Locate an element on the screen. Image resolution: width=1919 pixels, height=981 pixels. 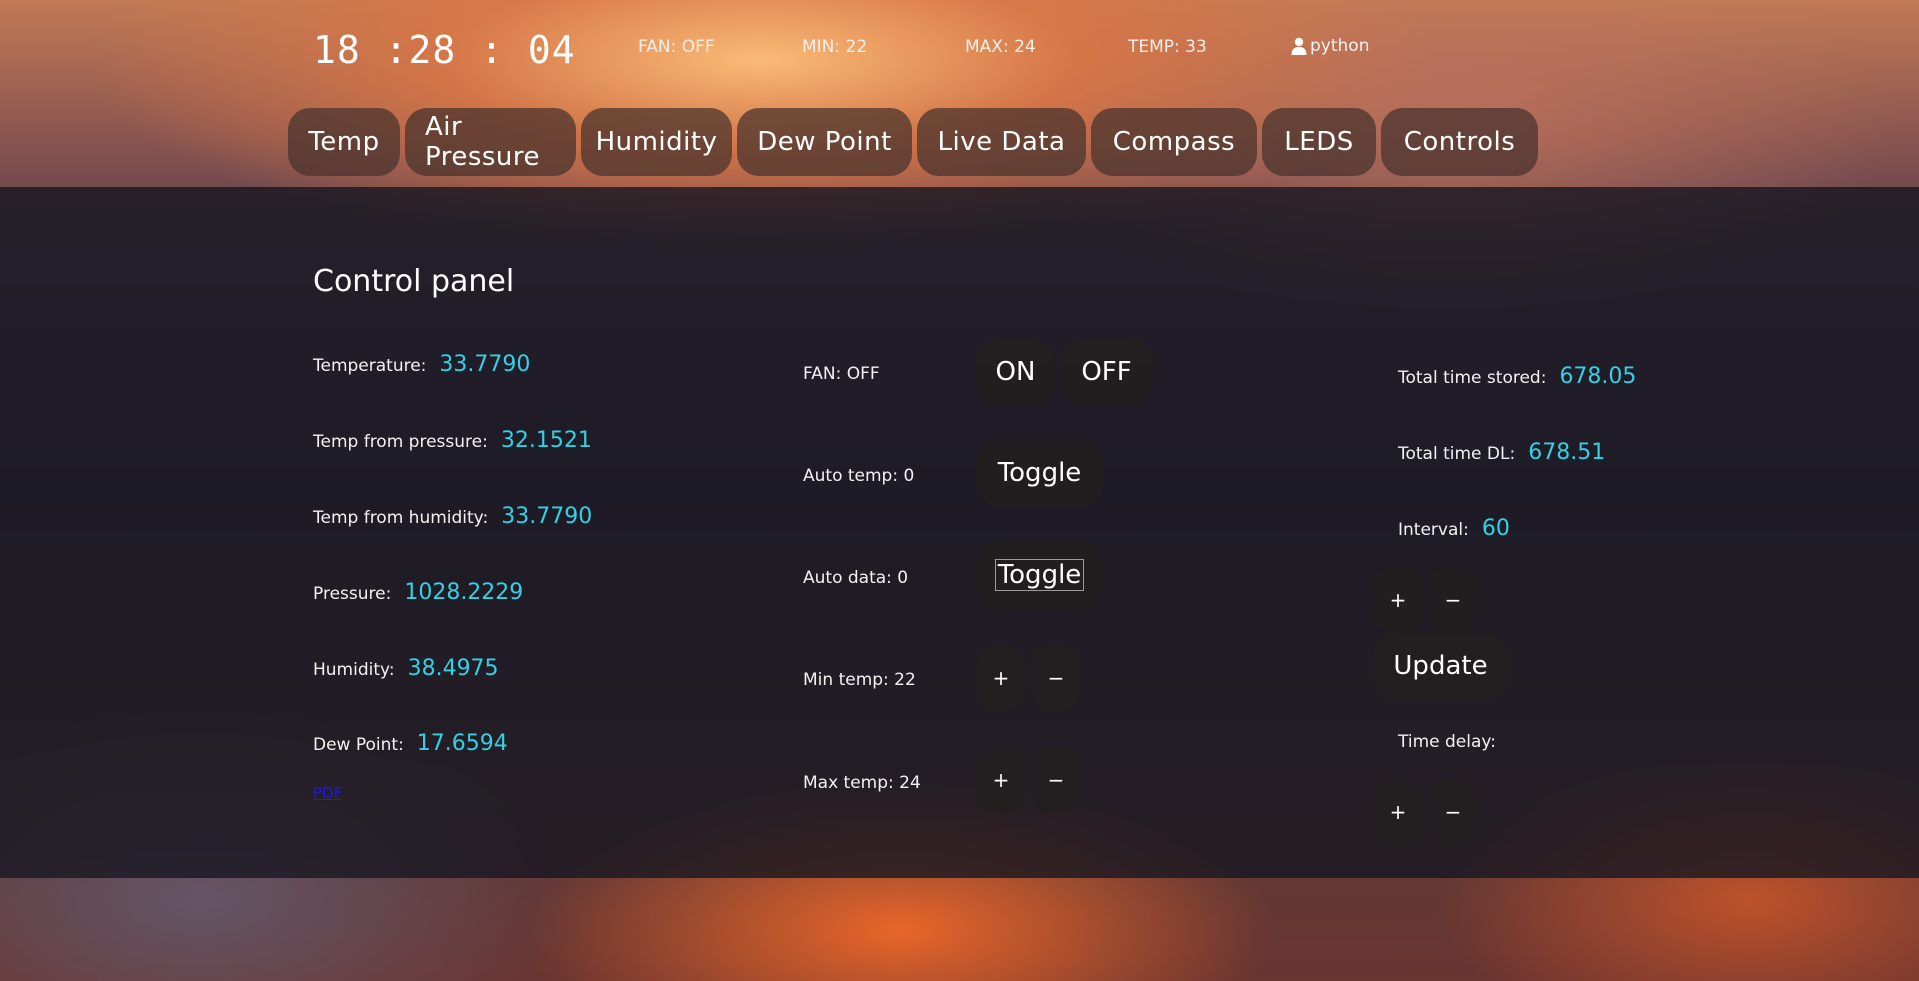
reading-dew-point: Dew Point: 17.6594 is located at coordinates (410, 743).